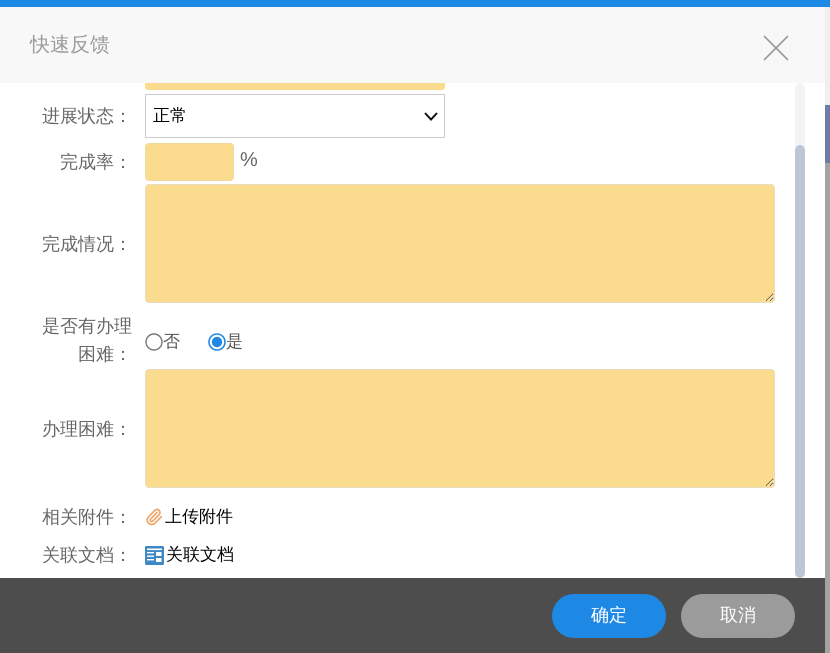 The height and width of the screenshot is (653, 830). Describe the element at coordinates (609, 616) in the screenshot. I see `confirm-button: 确定` at that location.